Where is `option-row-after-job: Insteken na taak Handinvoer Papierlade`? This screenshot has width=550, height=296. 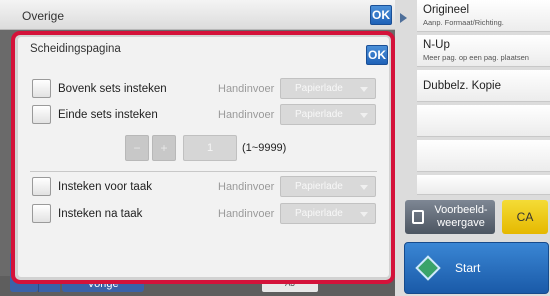 option-row-after-job: Insteken na taak Handinvoer Papierlade is located at coordinates (203, 214).